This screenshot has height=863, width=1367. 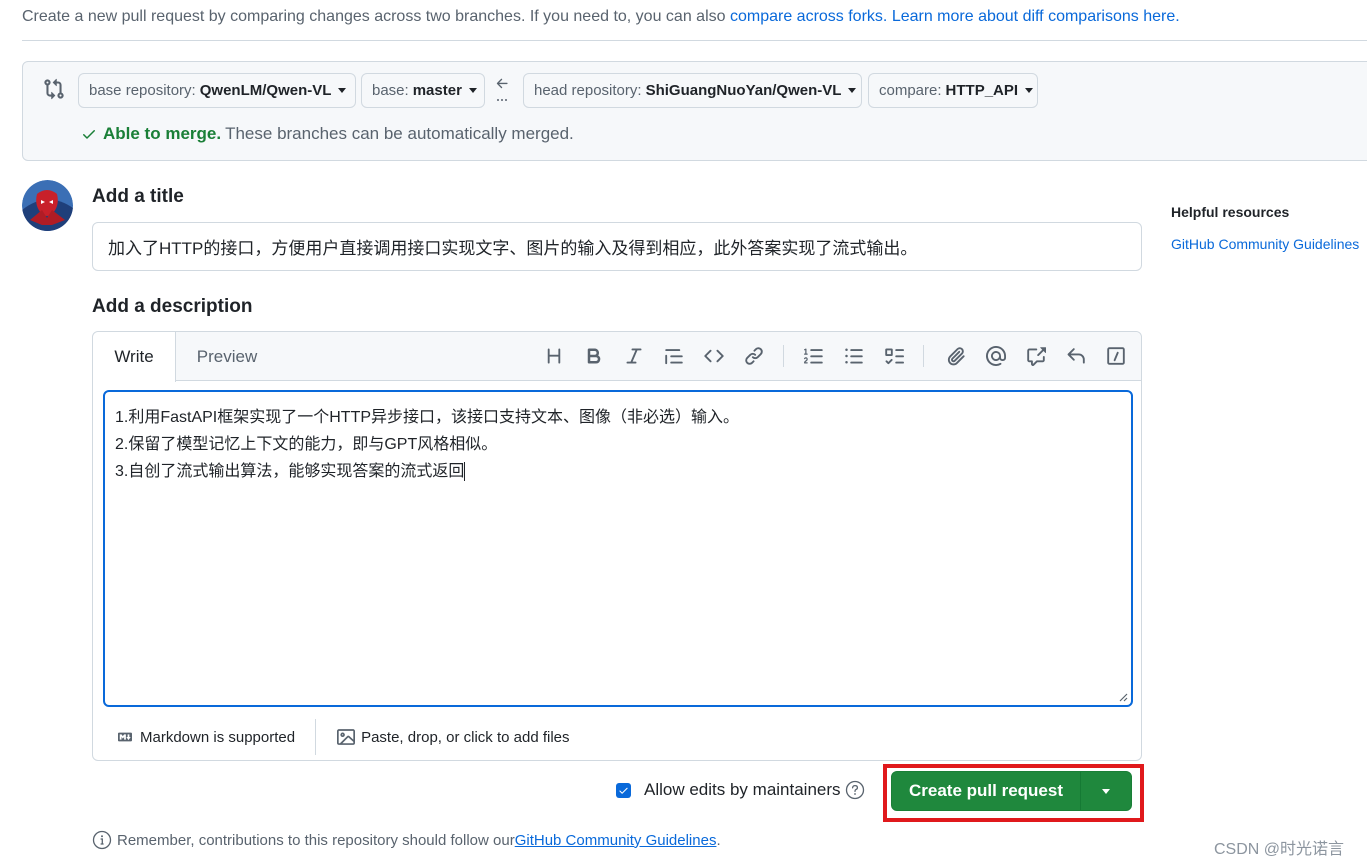 I want to click on add-files-button: Paste, drop, or click to add files, so click(x=453, y=737).